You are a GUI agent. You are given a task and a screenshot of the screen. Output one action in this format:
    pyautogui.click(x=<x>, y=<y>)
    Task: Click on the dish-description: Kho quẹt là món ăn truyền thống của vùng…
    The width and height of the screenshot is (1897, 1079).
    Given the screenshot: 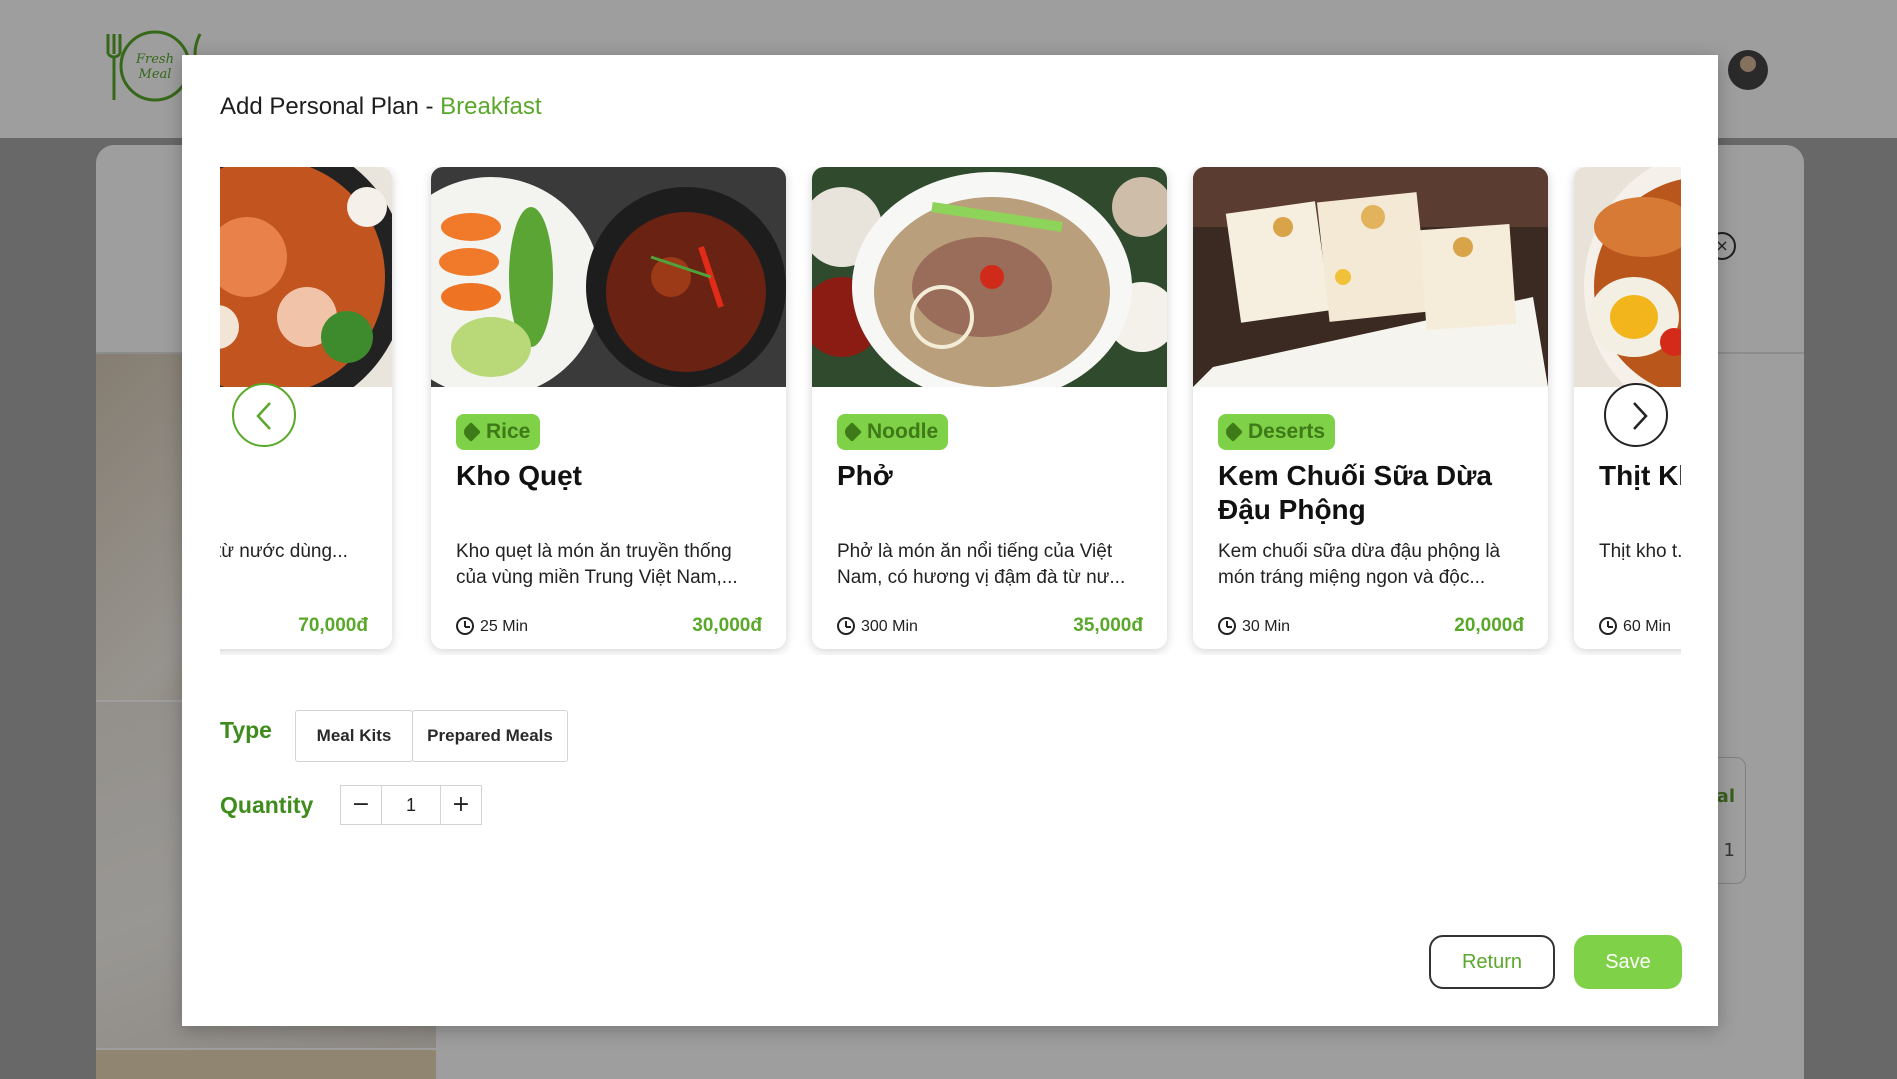 What is the action you would take?
    pyautogui.click(x=597, y=564)
    